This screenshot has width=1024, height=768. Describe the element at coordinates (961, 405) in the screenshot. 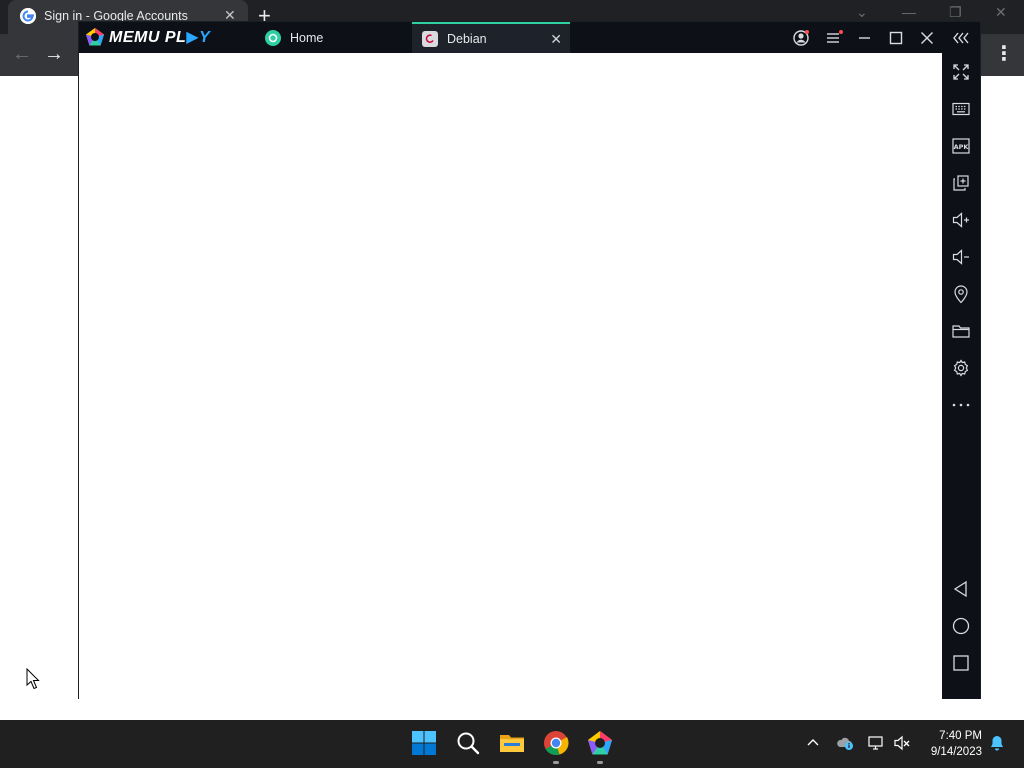

I see `more-icon` at that location.